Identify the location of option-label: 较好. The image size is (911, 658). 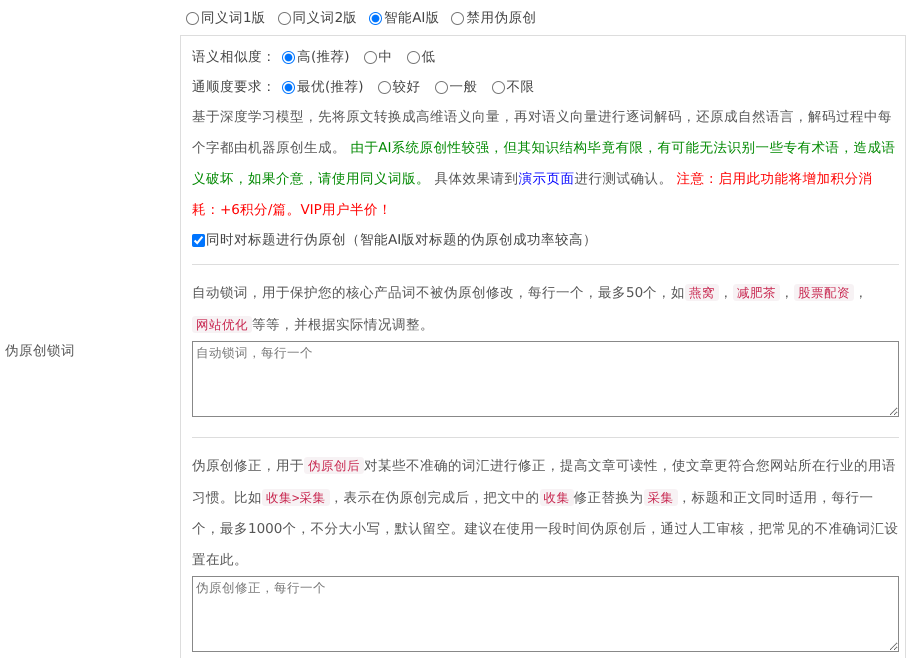
(406, 87).